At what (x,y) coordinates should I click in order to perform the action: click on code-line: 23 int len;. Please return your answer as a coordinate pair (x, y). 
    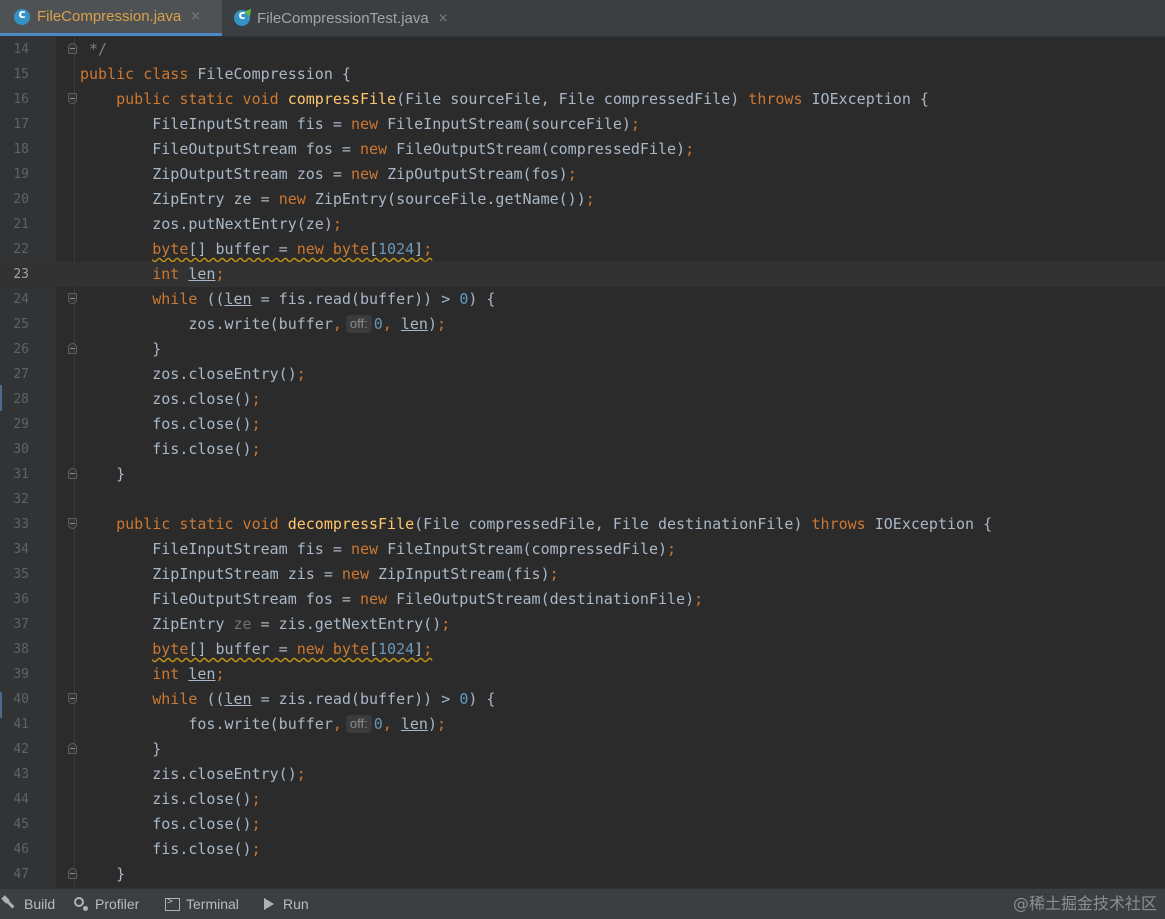
    Looking at the image, I should click on (582, 274).